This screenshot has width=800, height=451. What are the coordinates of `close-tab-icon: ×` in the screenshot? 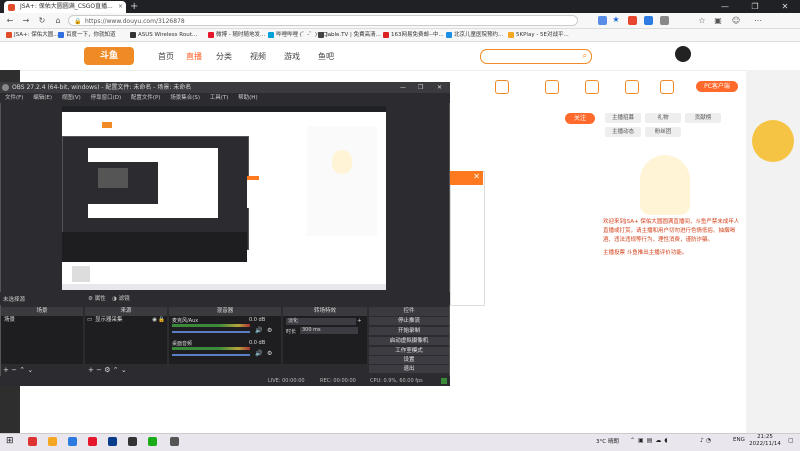 It's located at (120, 7).